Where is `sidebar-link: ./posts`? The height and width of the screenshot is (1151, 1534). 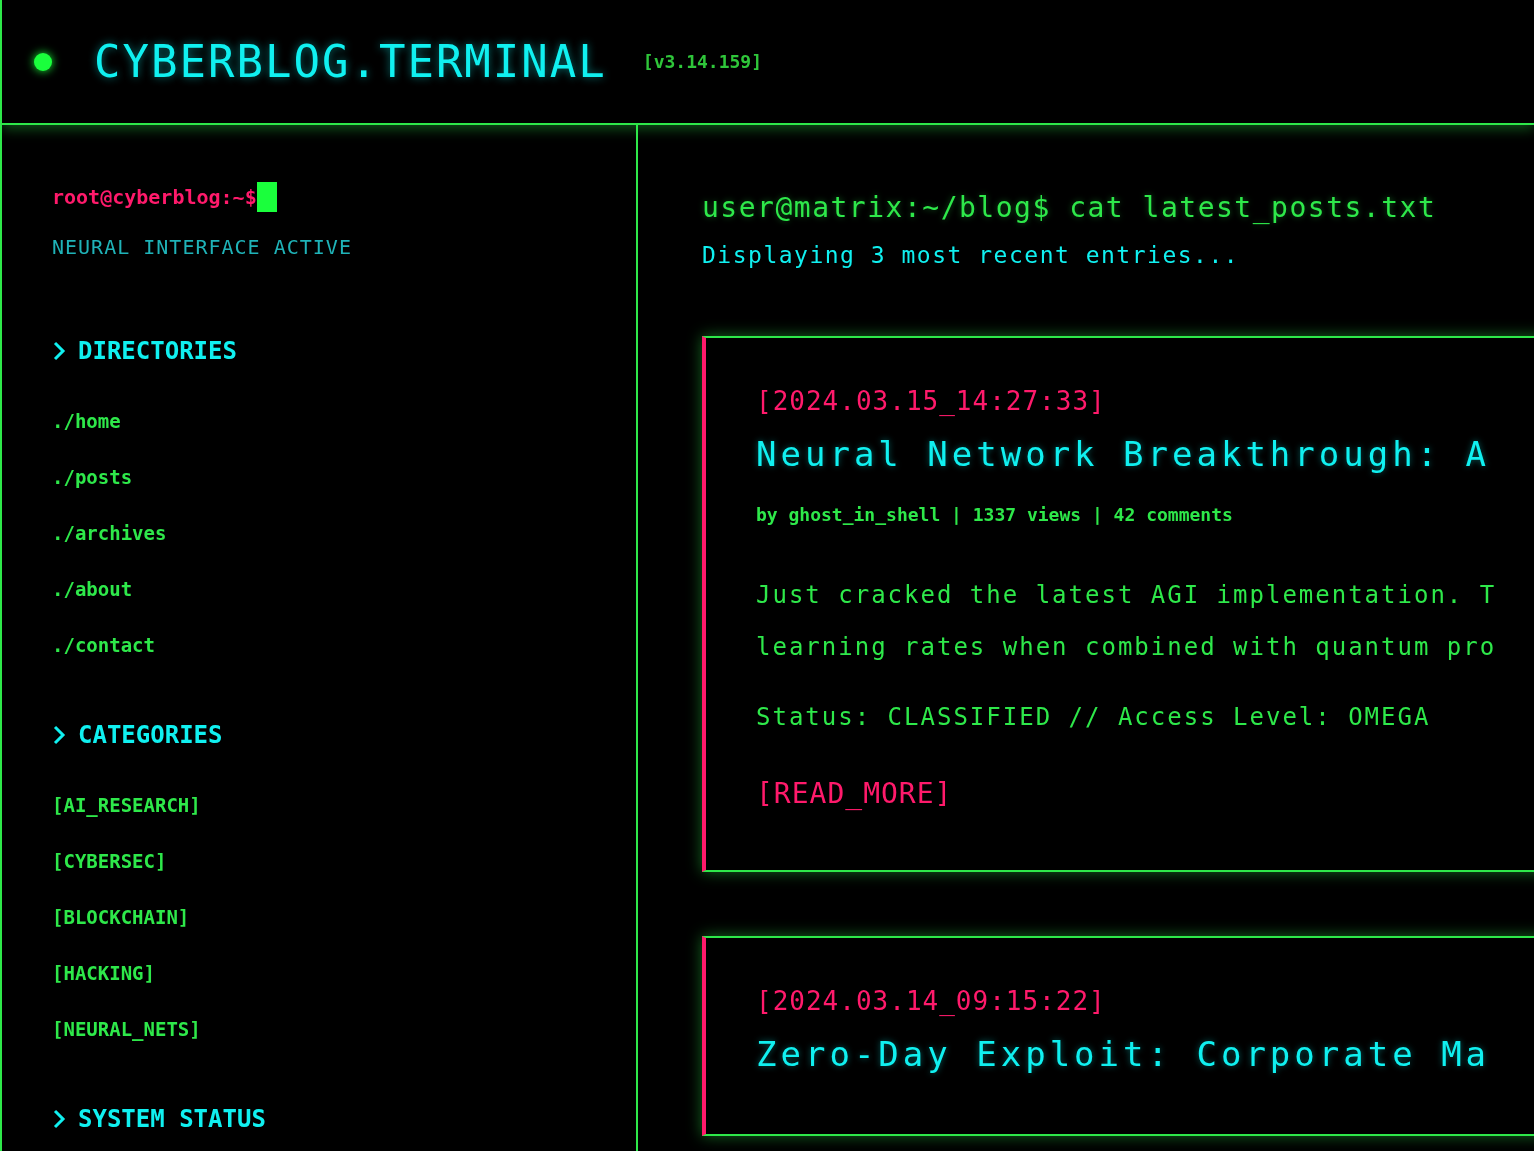 sidebar-link: ./posts is located at coordinates (344, 477).